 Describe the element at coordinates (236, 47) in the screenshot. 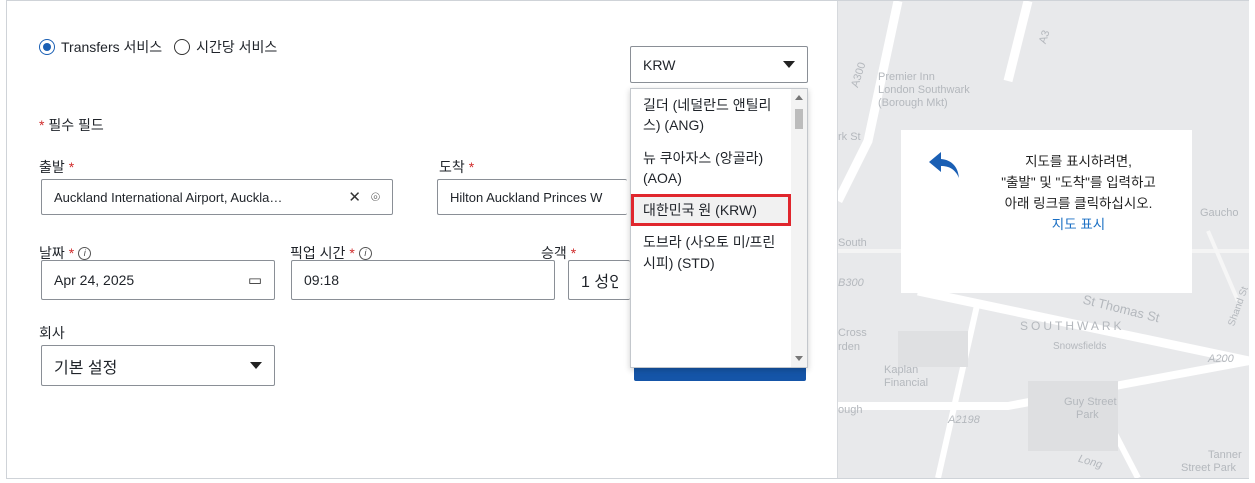

I see `hourly-radio-label: 시간당 서비스` at that location.